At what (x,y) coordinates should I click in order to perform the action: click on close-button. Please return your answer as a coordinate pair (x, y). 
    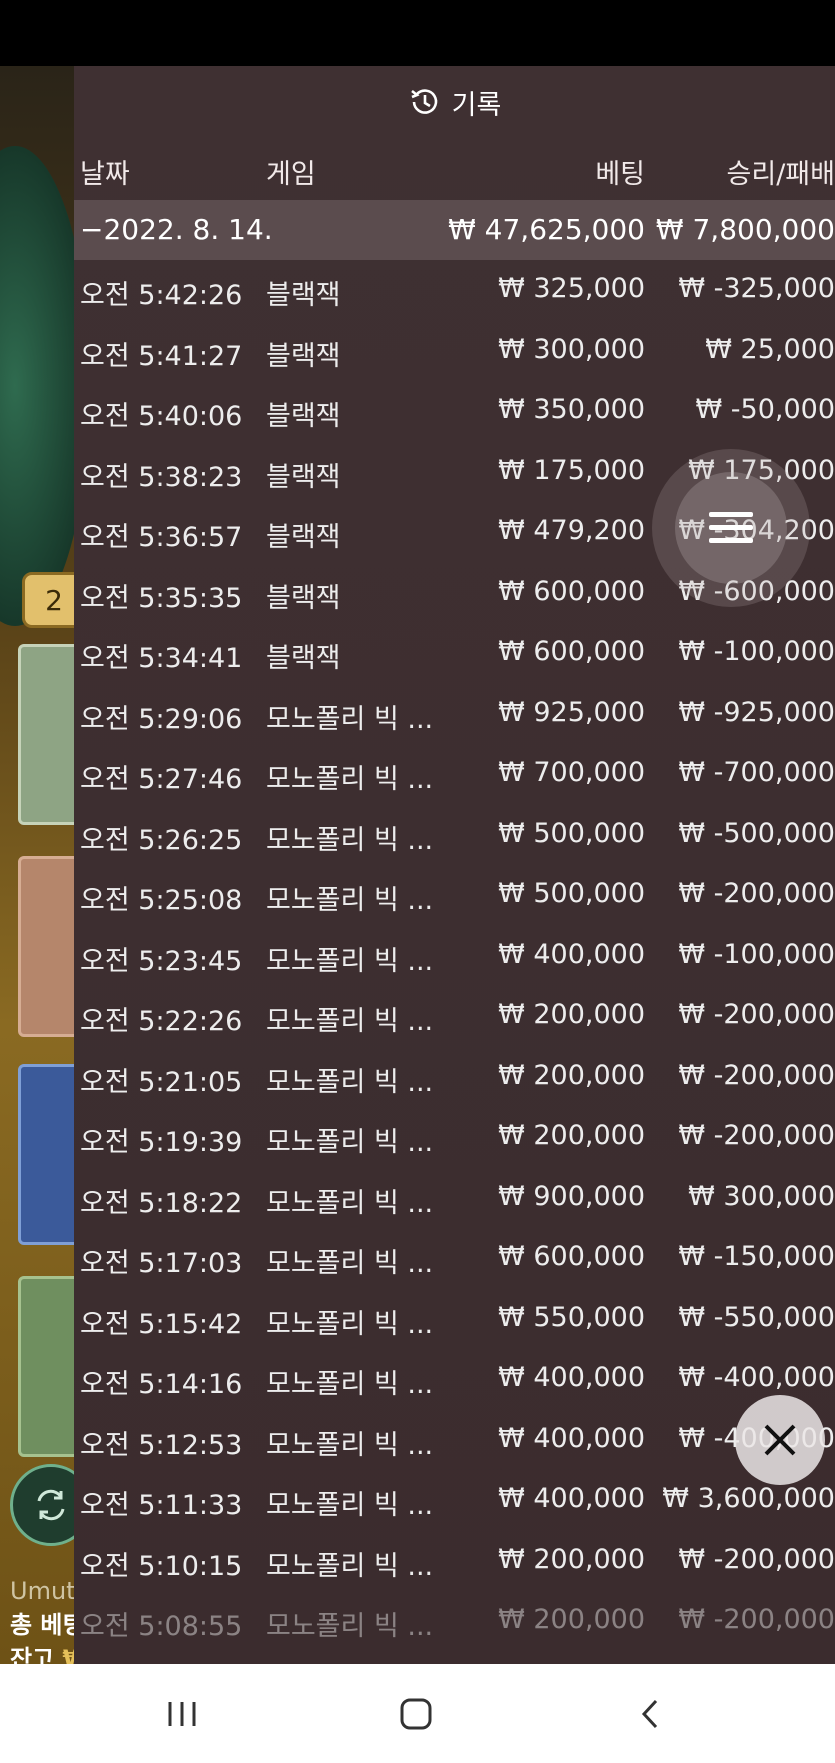
    Looking at the image, I should click on (780, 1440).